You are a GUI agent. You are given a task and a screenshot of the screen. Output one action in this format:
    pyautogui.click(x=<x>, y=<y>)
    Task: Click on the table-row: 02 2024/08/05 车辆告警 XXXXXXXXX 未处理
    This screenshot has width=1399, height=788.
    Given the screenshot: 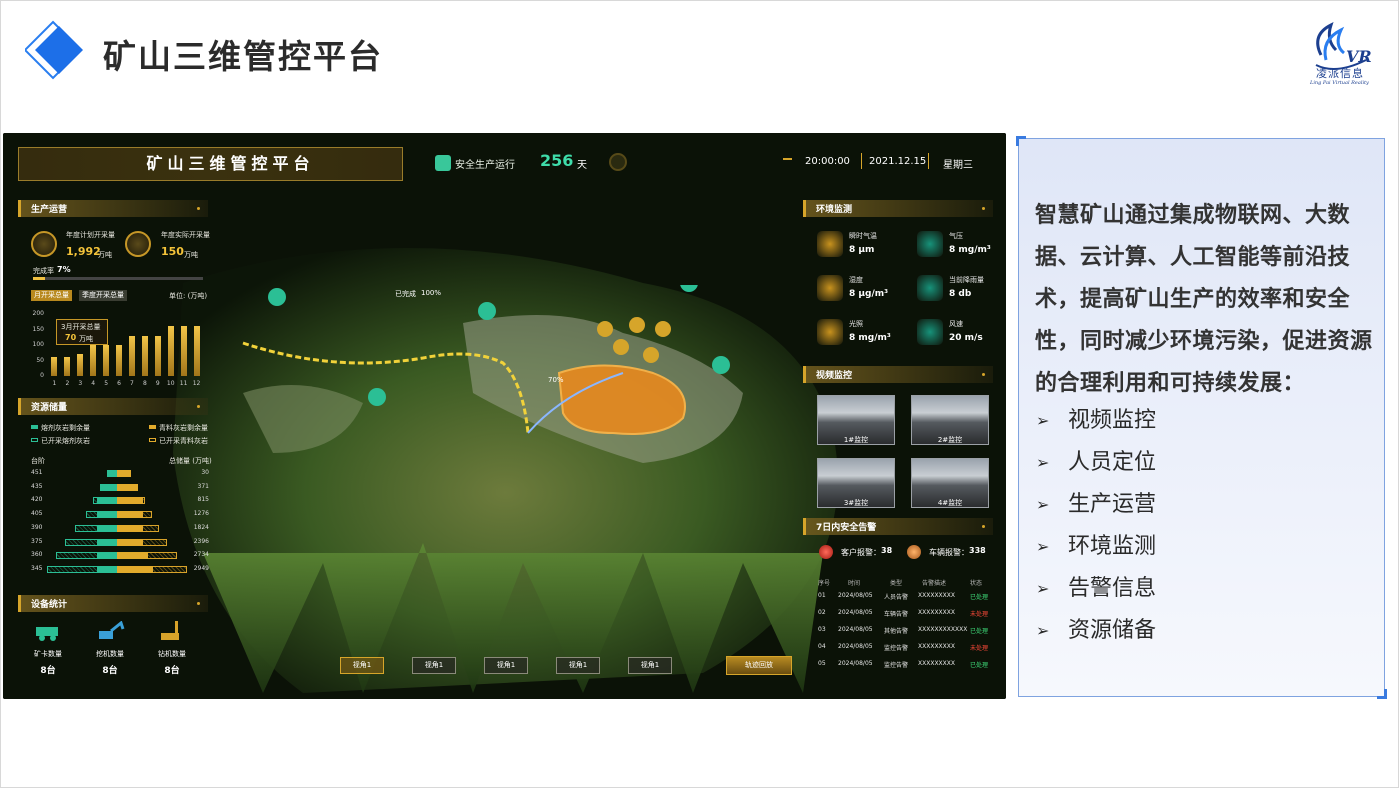 What is the action you would take?
    pyautogui.click(x=902, y=612)
    